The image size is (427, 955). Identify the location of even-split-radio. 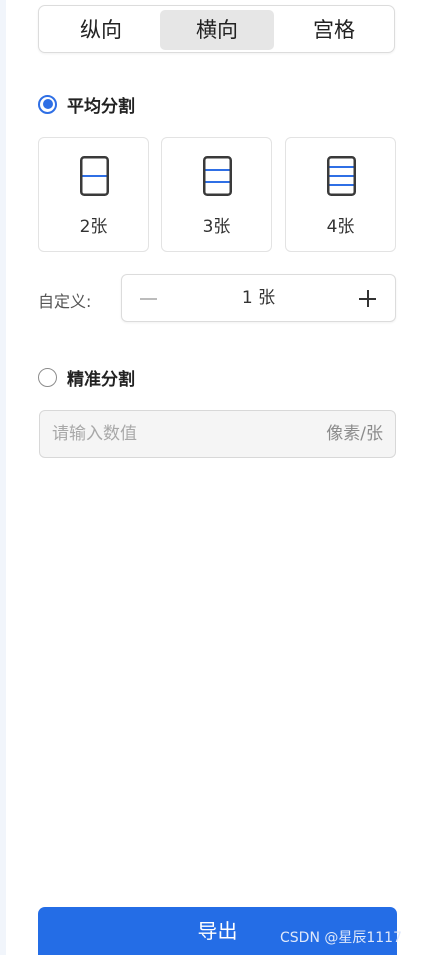
(47, 104).